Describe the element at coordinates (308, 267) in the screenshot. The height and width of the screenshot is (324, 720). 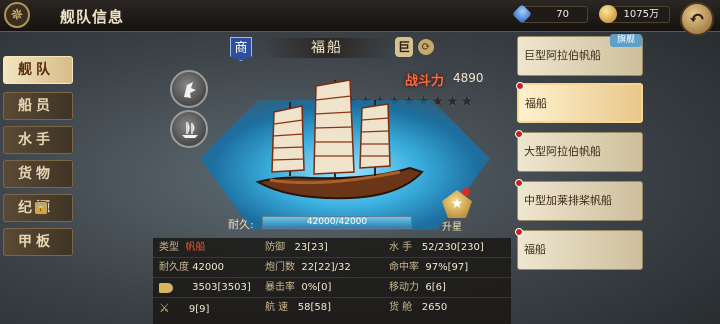
I see `stat-gun-ports: 炮门数 22[22]/32` at that location.